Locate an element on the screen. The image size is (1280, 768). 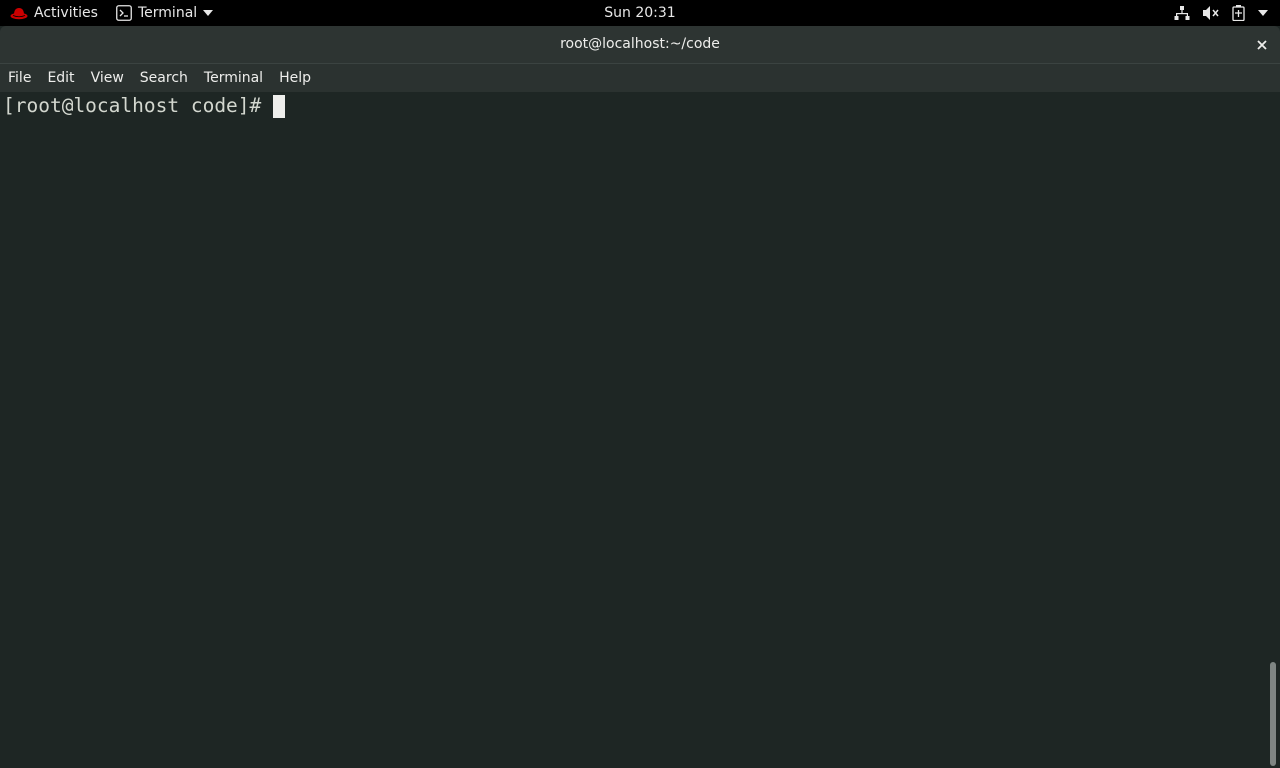
clock: Sun 20:31 is located at coordinates (639, 13).